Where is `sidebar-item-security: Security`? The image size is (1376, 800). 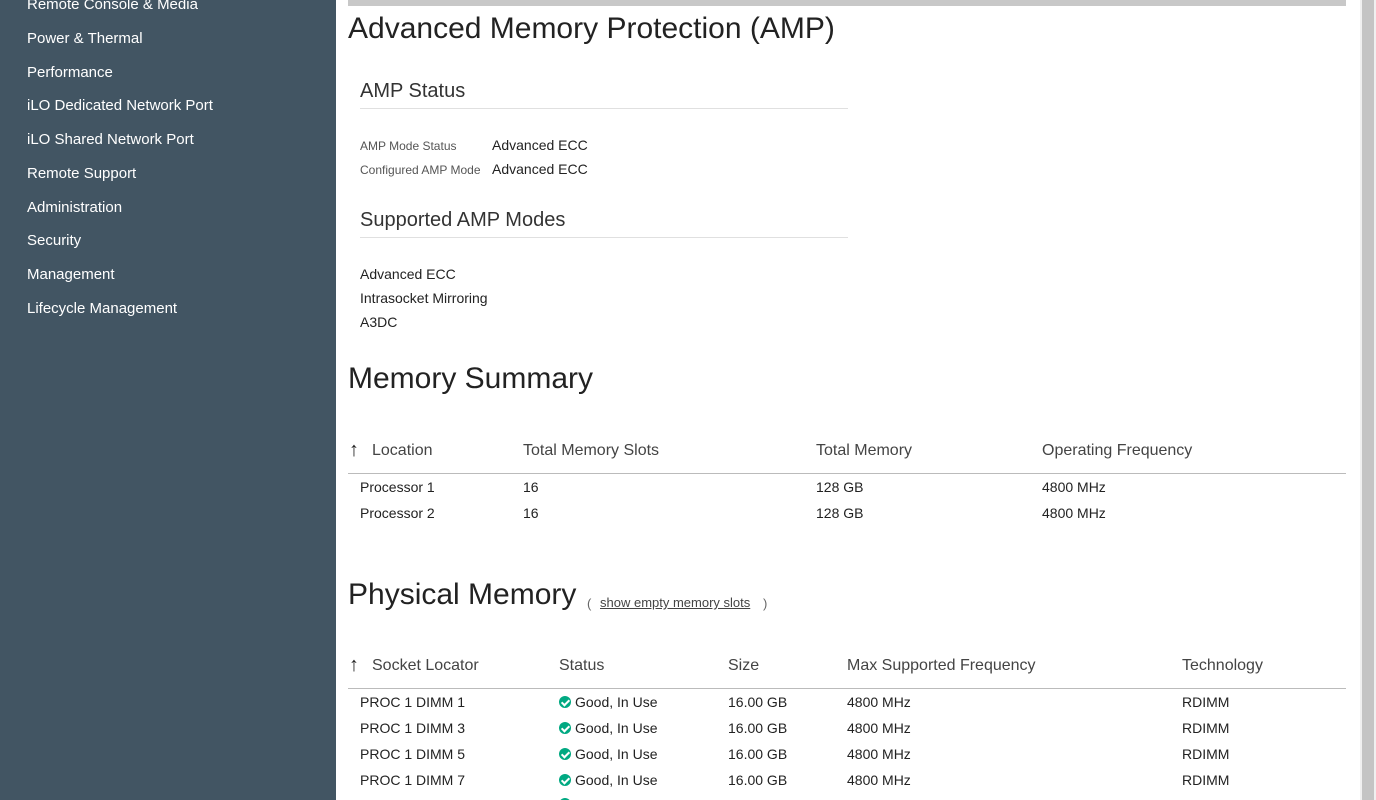 sidebar-item-security: Security is located at coordinates (54, 240).